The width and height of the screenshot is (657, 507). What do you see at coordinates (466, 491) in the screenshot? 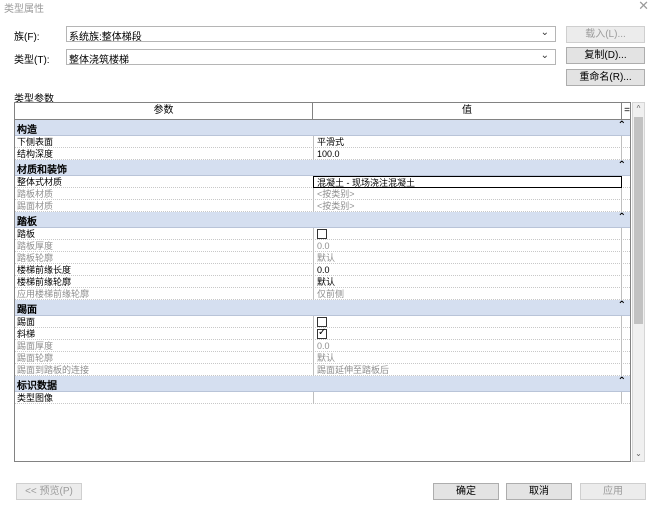
I see `ok-button: 确定` at bounding box center [466, 491].